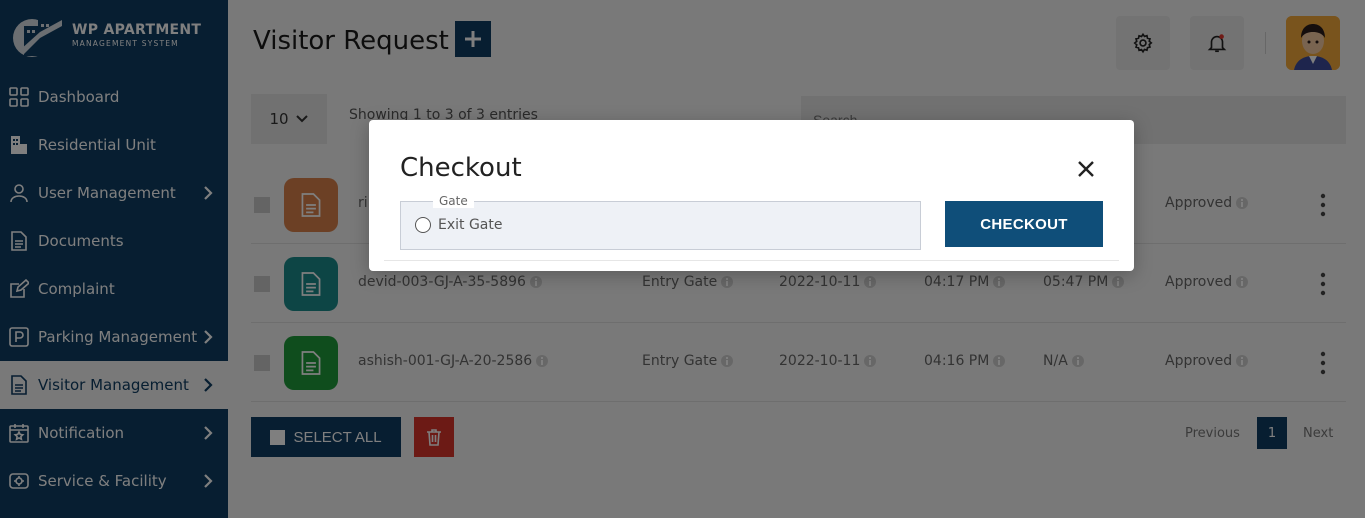 The height and width of the screenshot is (518, 1365). I want to click on exit-gate-label: Exit Gate, so click(470, 225).